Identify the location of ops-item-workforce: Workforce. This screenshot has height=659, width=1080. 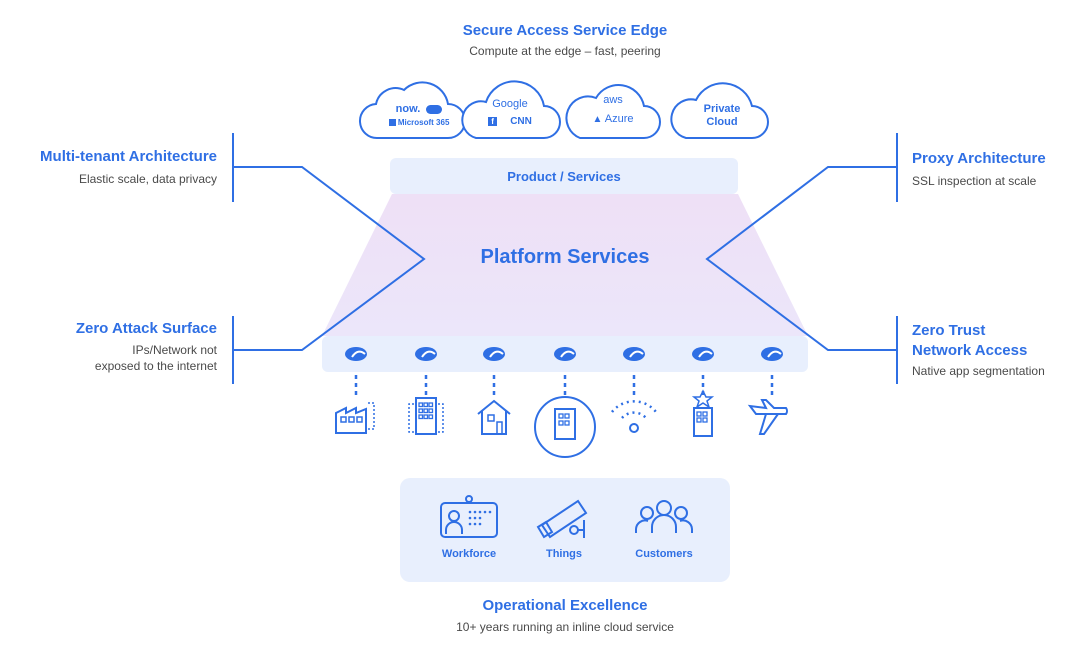
(469, 554).